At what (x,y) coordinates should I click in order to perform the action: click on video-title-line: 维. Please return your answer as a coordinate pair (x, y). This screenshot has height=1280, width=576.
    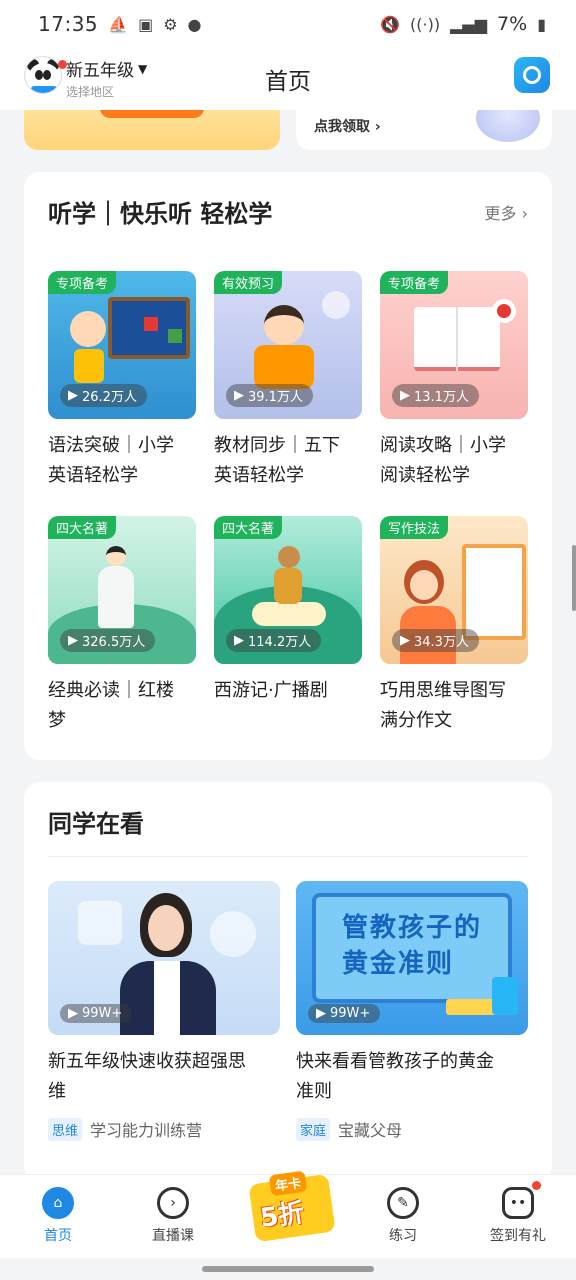
    Looking at the image, I should click on (57, 1091).